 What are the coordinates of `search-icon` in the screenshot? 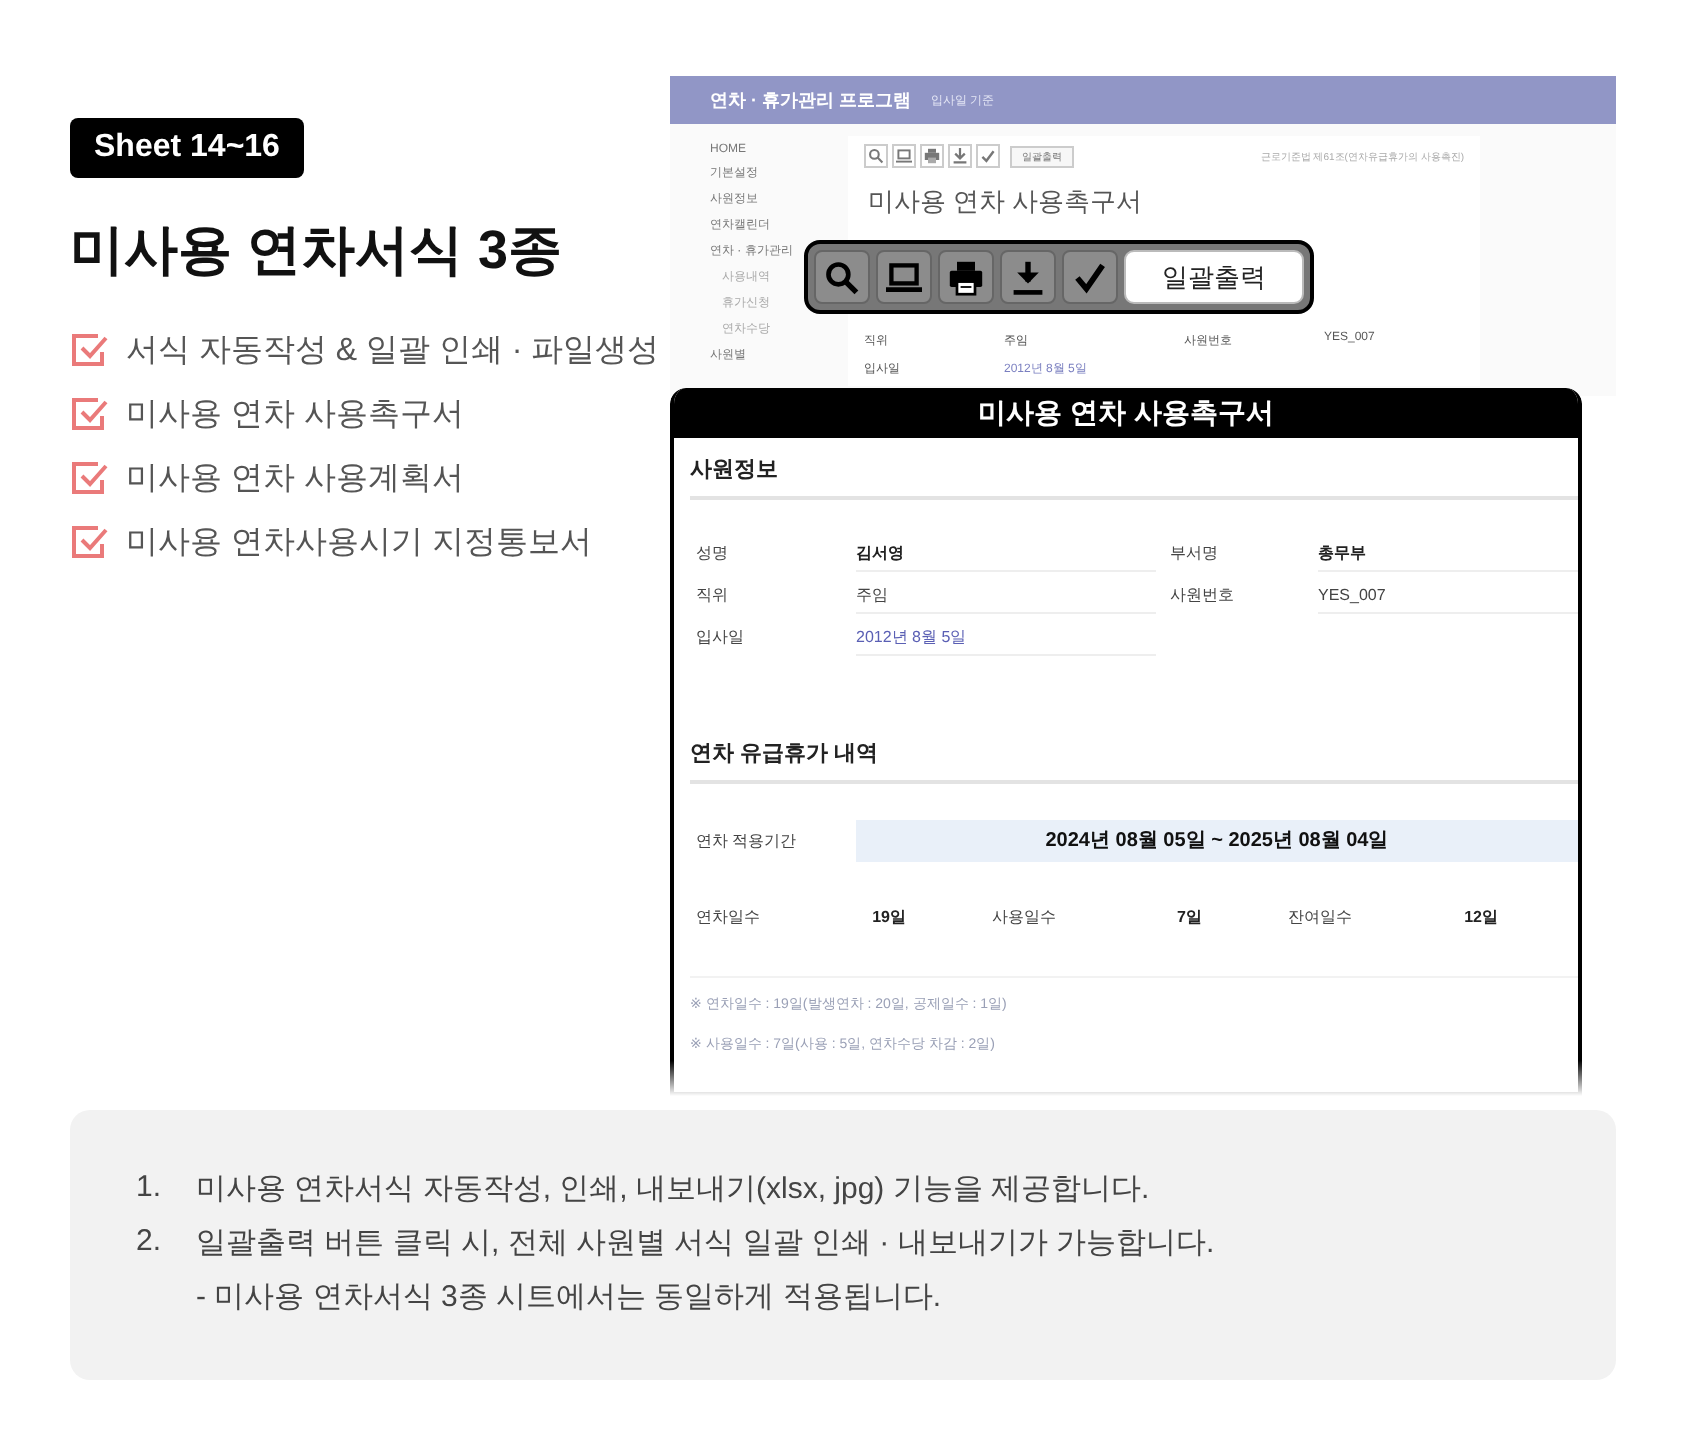 It's located at (842, 277).